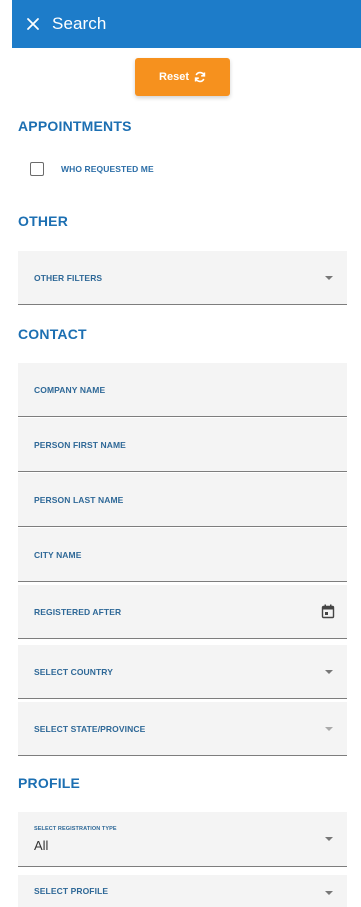  I want to click on appointments-section-title: APPOINTMENTS, so click(75, 126).